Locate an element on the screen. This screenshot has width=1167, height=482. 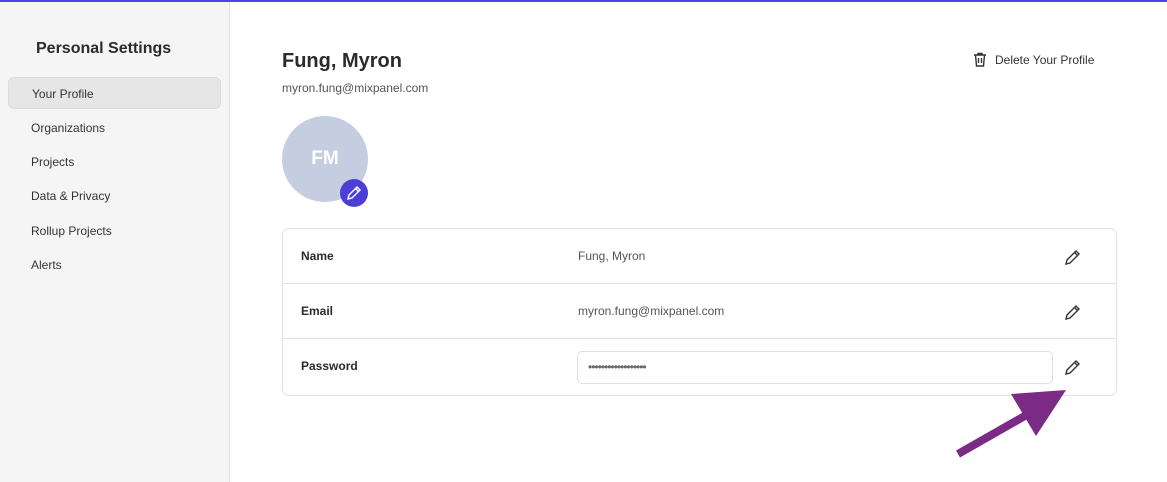
edit-name-pencil-icon is located at coordinates (1073, 257).